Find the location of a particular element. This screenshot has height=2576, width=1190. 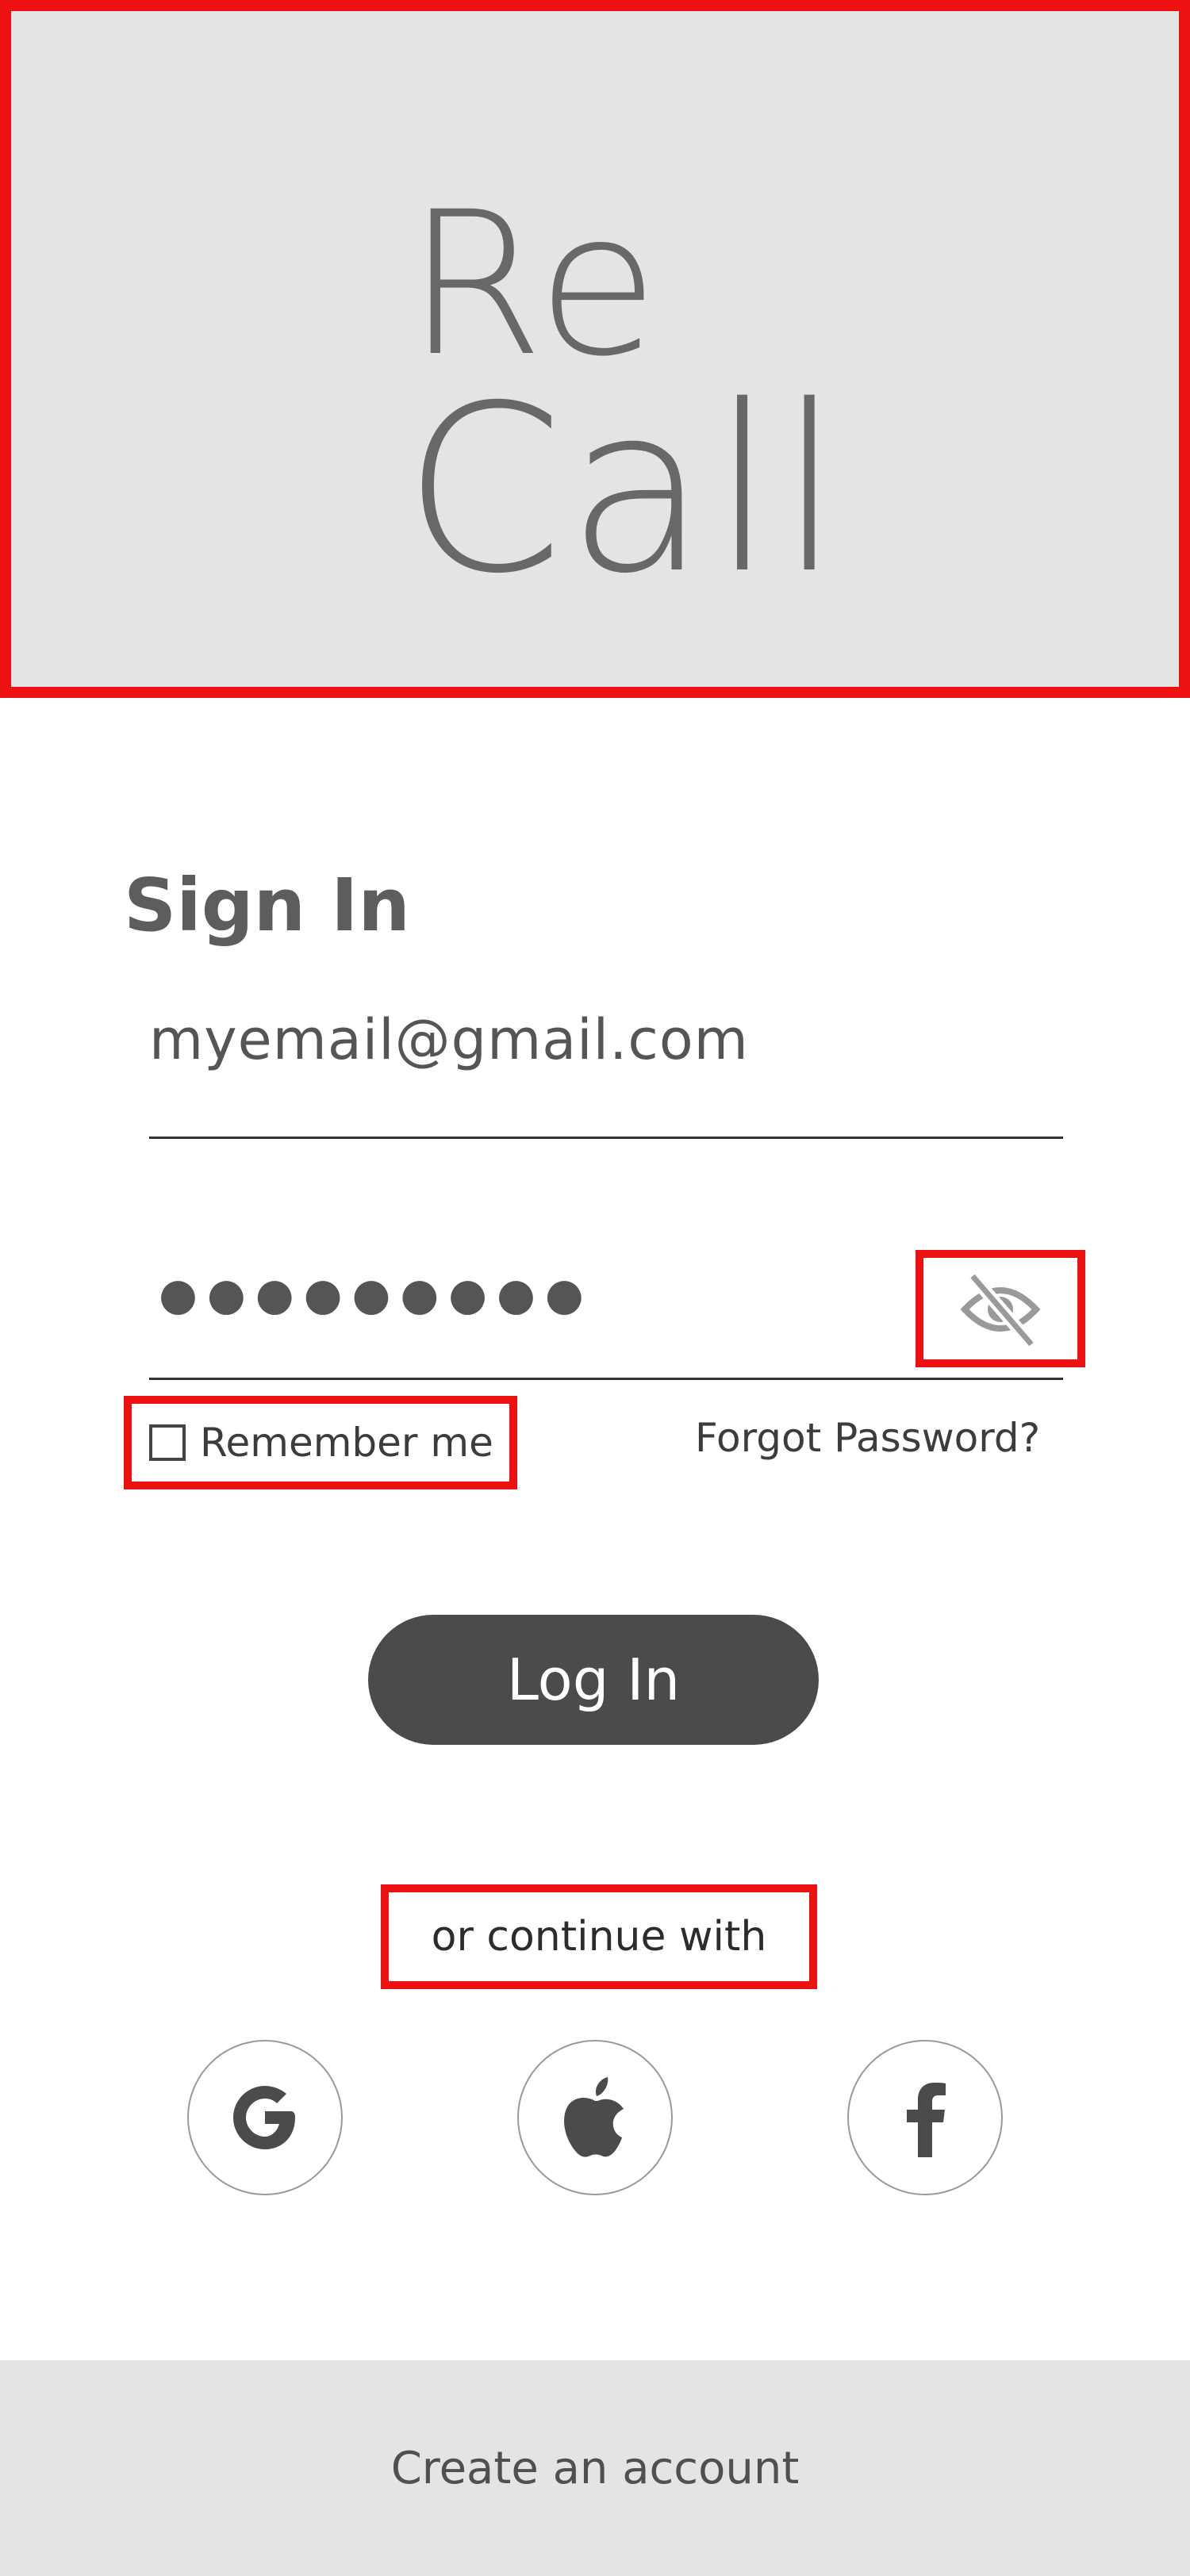

continue-with-divider: or continue with is located at coordinates (599, 1937).